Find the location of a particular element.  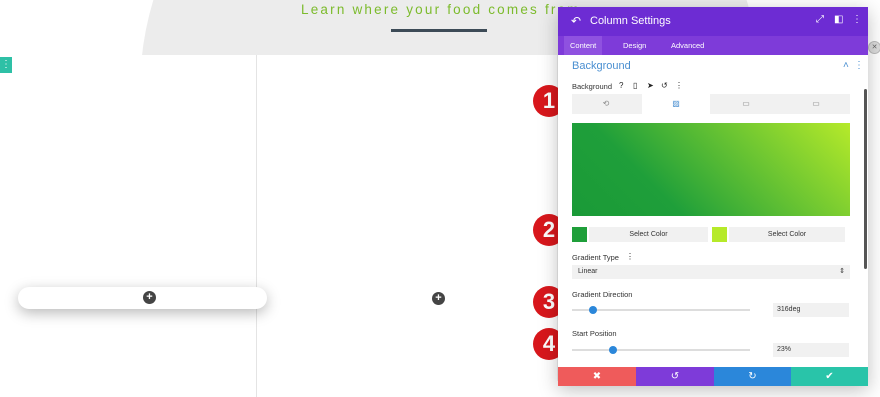

panel-menu-icon: ⋮ is located at coordinates (857, 19).